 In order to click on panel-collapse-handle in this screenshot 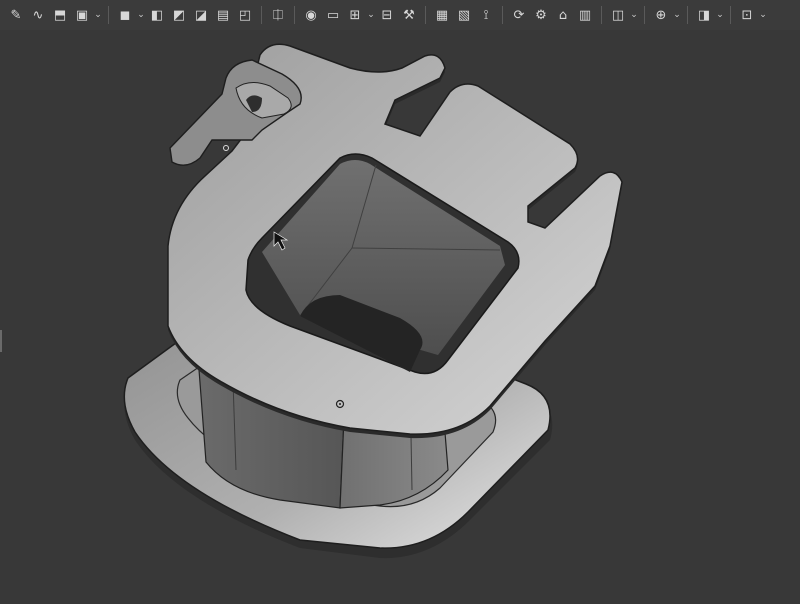, I will do `click(1, 341)`.